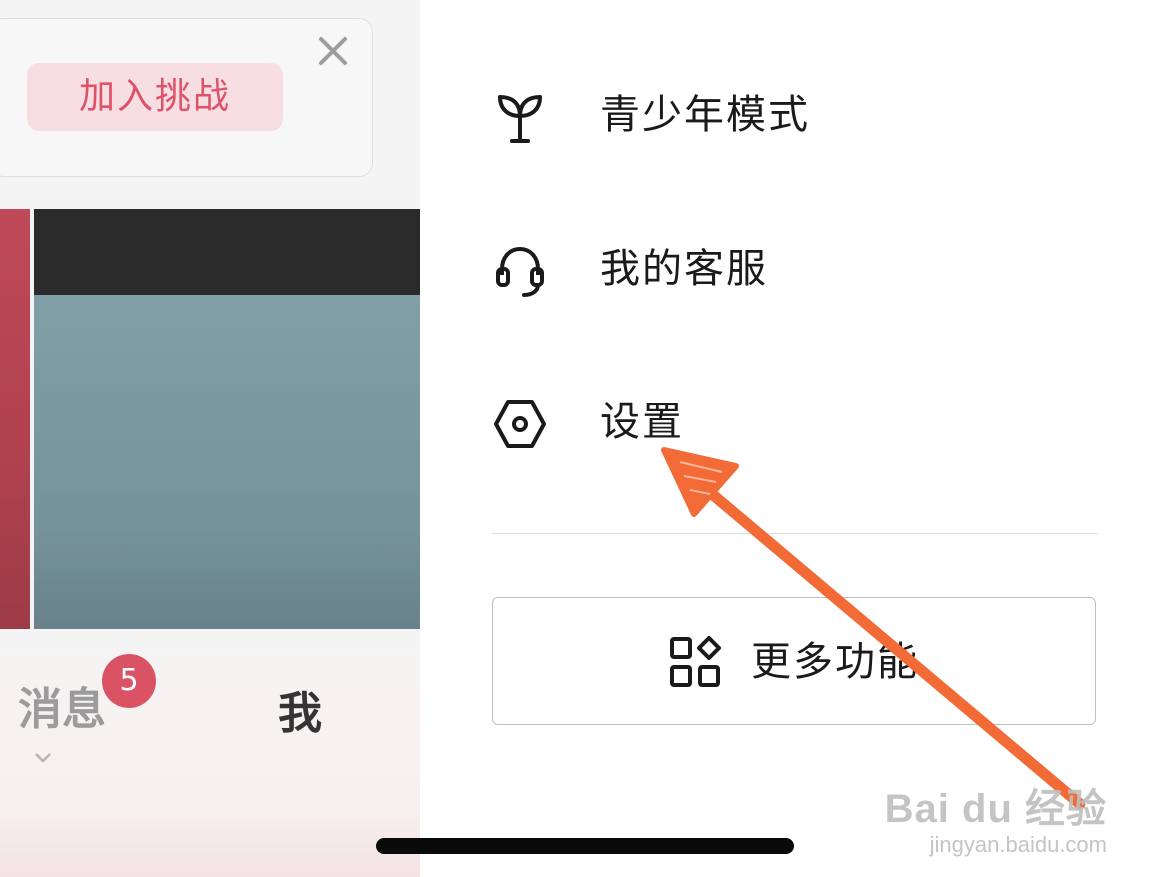  Describe the element at coordinates (520, 271) in the screenshot. I see `headset-icon` at that location.